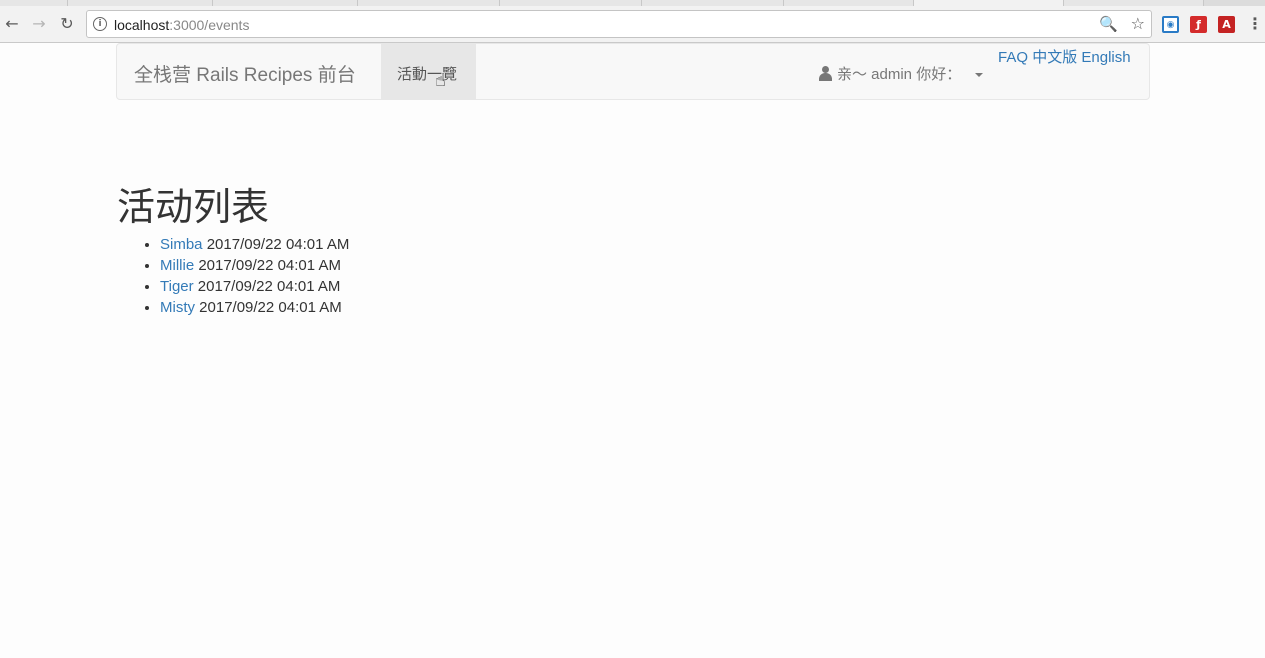 This screenshot has width=1265, height=658. What do you see at coordinates (100, 24) in the screenshot?
I see `info-icon: i` at bounding box center [100, 24].